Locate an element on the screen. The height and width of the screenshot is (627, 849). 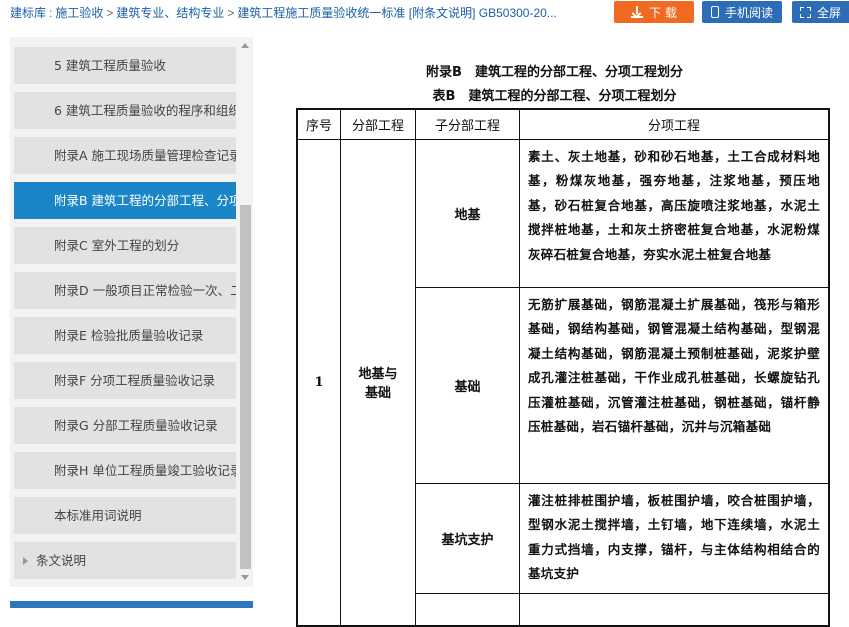
subdivision-name: 基础 is located at coordinates (467, 385).